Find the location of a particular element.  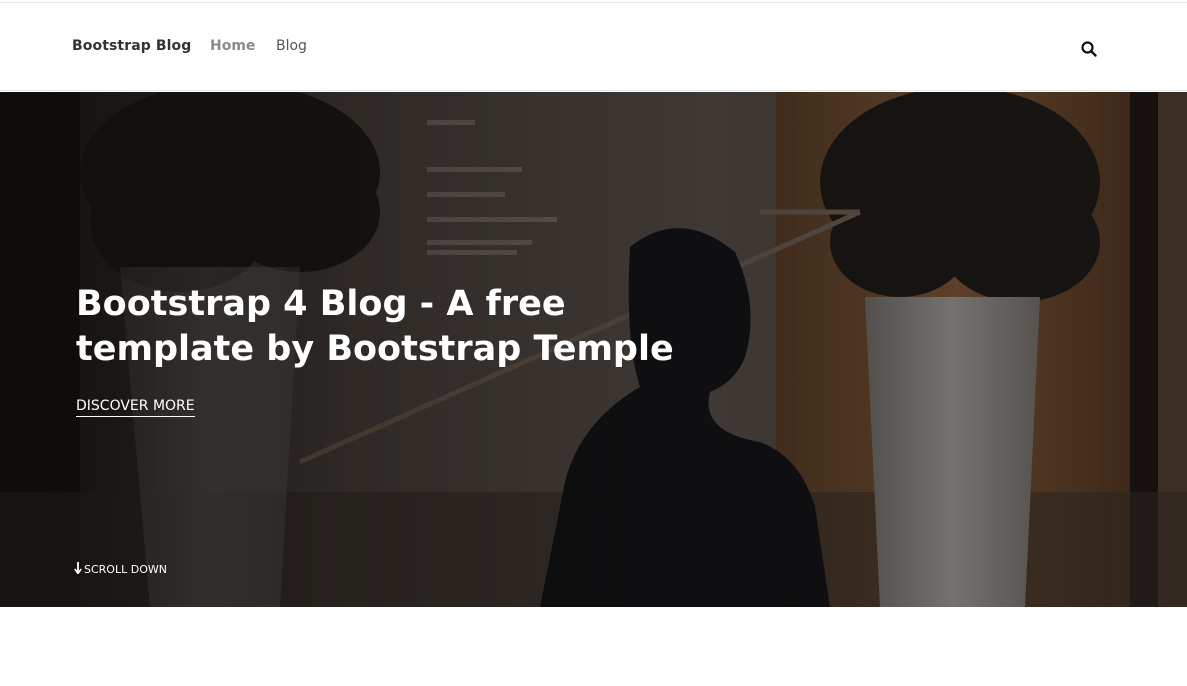

scroll-down-label: SCROLL DOWN is located at coordinates (125, 569).